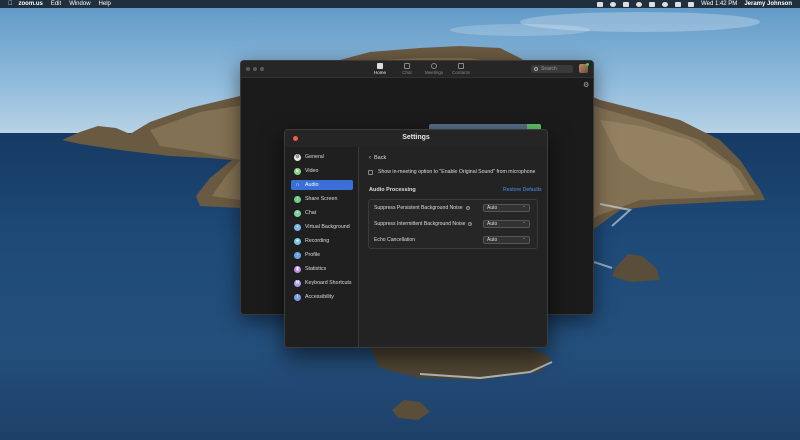  What do you see at coordinates (613, 4) in the screenshot?
I see `info-status-icon` at bounding box center [613, 4].